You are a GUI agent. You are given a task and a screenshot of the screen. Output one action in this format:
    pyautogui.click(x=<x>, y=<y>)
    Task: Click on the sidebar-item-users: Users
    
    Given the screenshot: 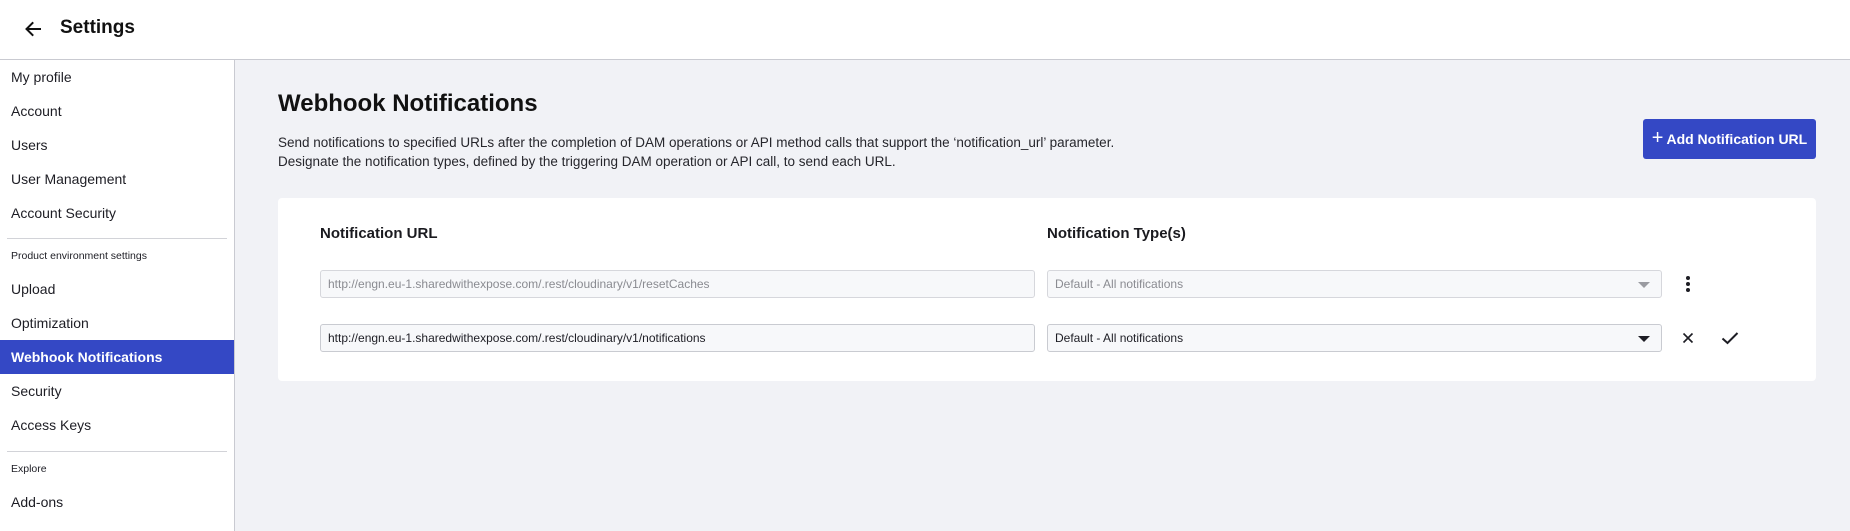 What is the action you would take?
    pyautogui.click(x=117, y=145)
    